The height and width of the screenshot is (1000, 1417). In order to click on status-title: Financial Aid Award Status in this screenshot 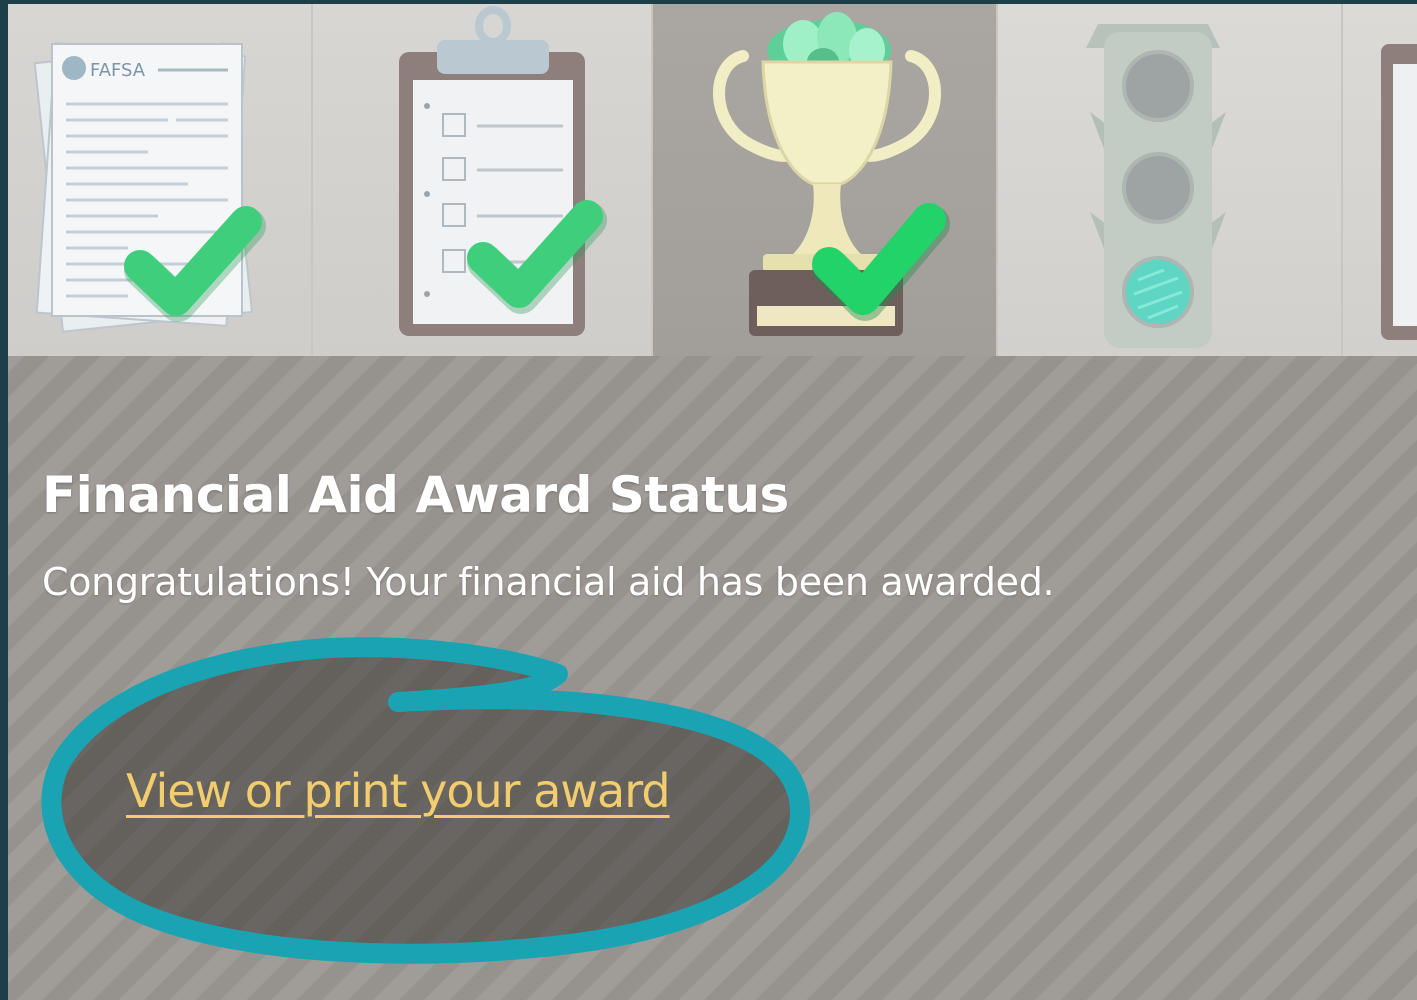, I will do `click(415, 495)`.